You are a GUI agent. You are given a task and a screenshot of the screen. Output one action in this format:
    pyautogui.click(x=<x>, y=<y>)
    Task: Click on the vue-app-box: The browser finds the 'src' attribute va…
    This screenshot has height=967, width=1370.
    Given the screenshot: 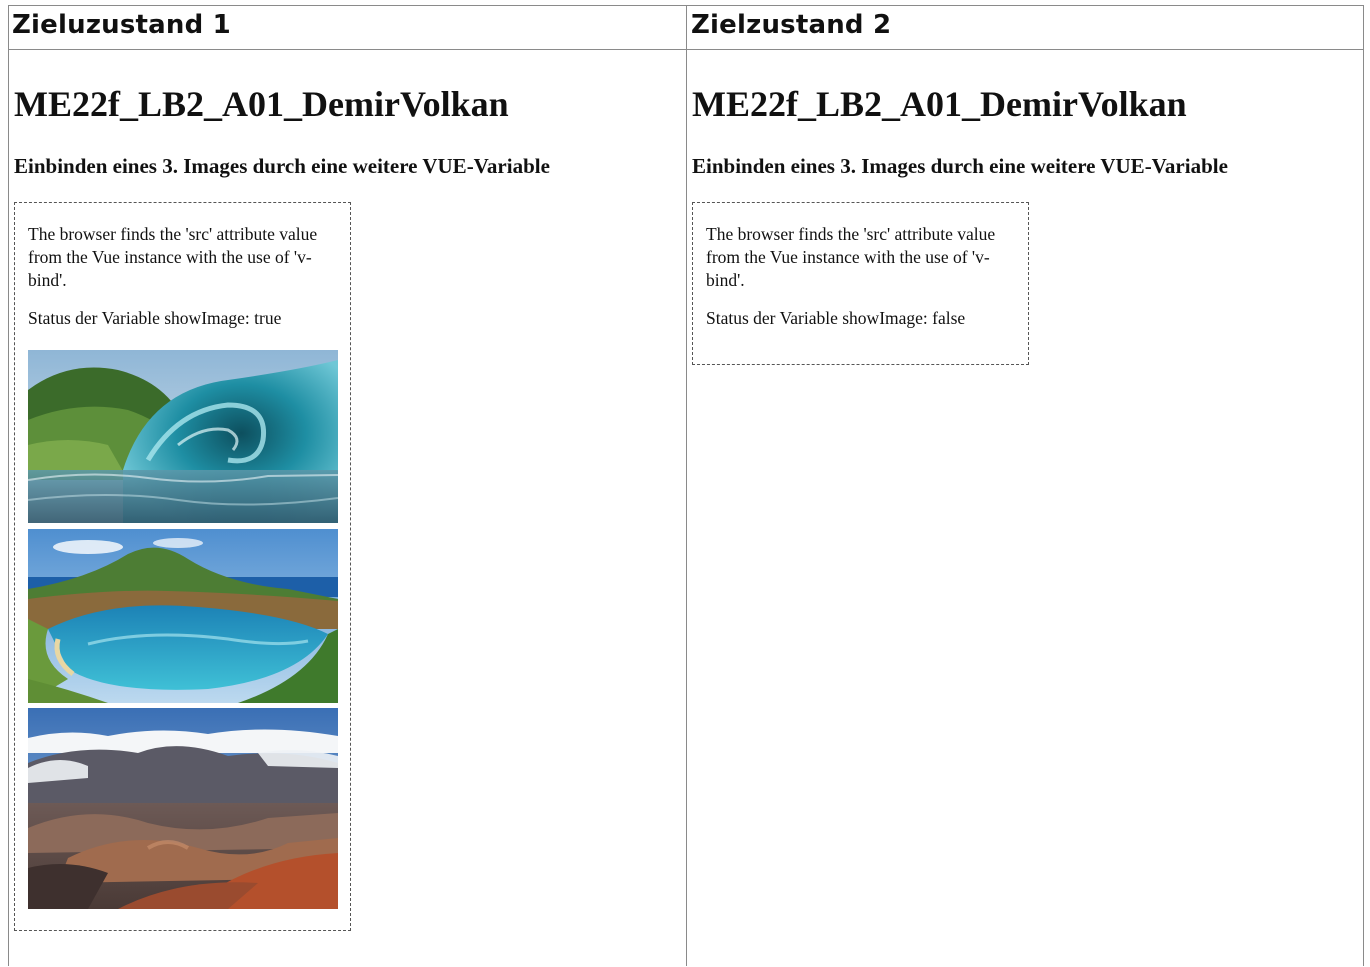 What is the action you would take?
    pyautogui.click(x=860, y=283)
    